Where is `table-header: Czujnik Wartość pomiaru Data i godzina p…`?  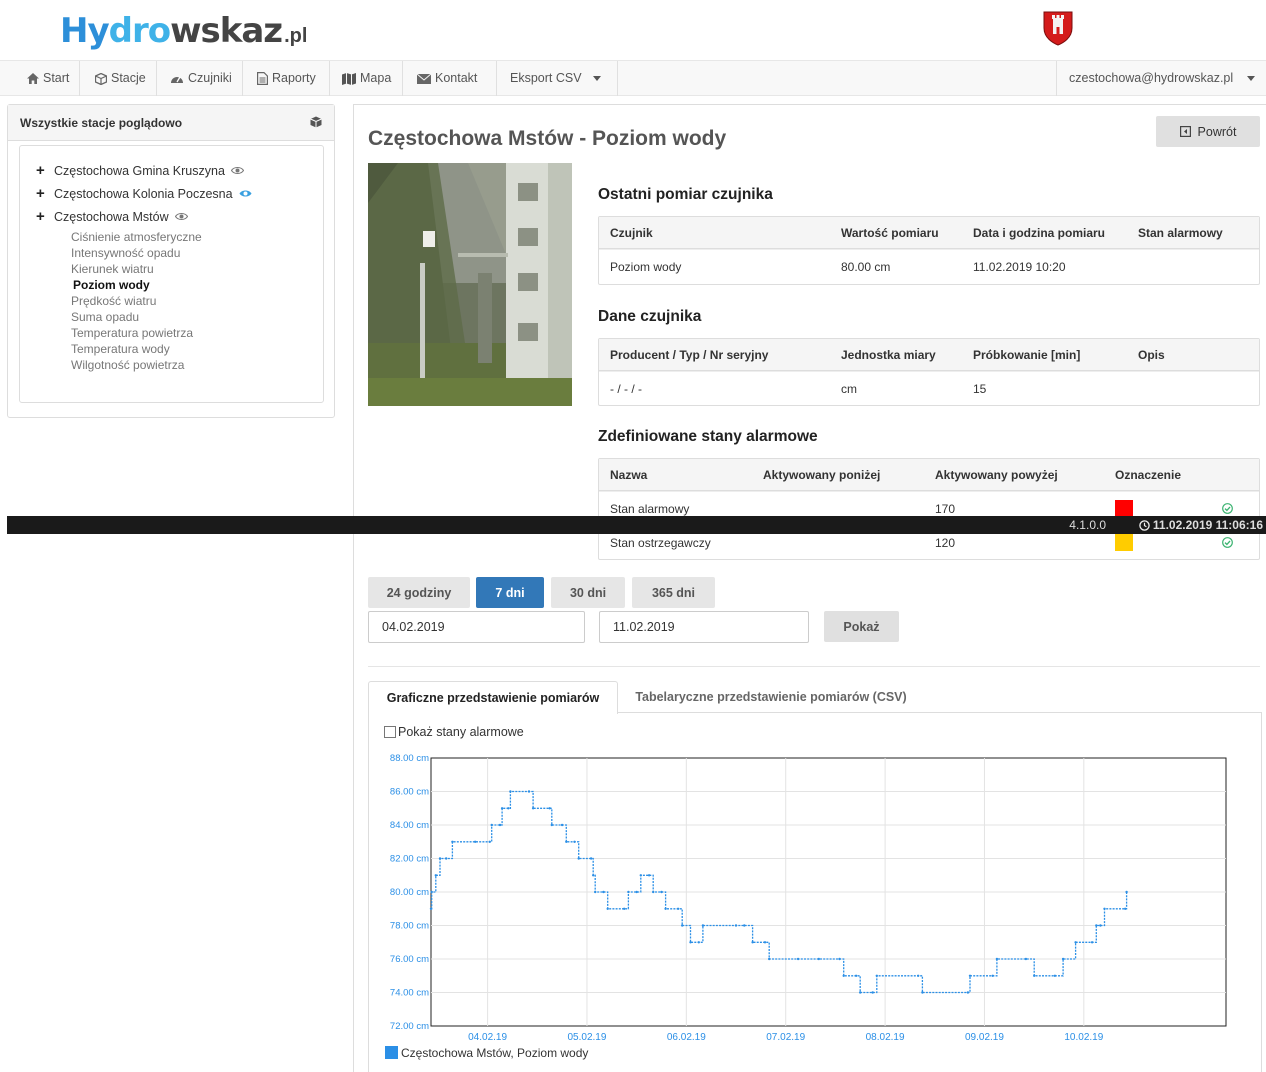
table-header: Czujnik Wartość pomiaru Data i godzina p… is located at coordinates (929, 233).